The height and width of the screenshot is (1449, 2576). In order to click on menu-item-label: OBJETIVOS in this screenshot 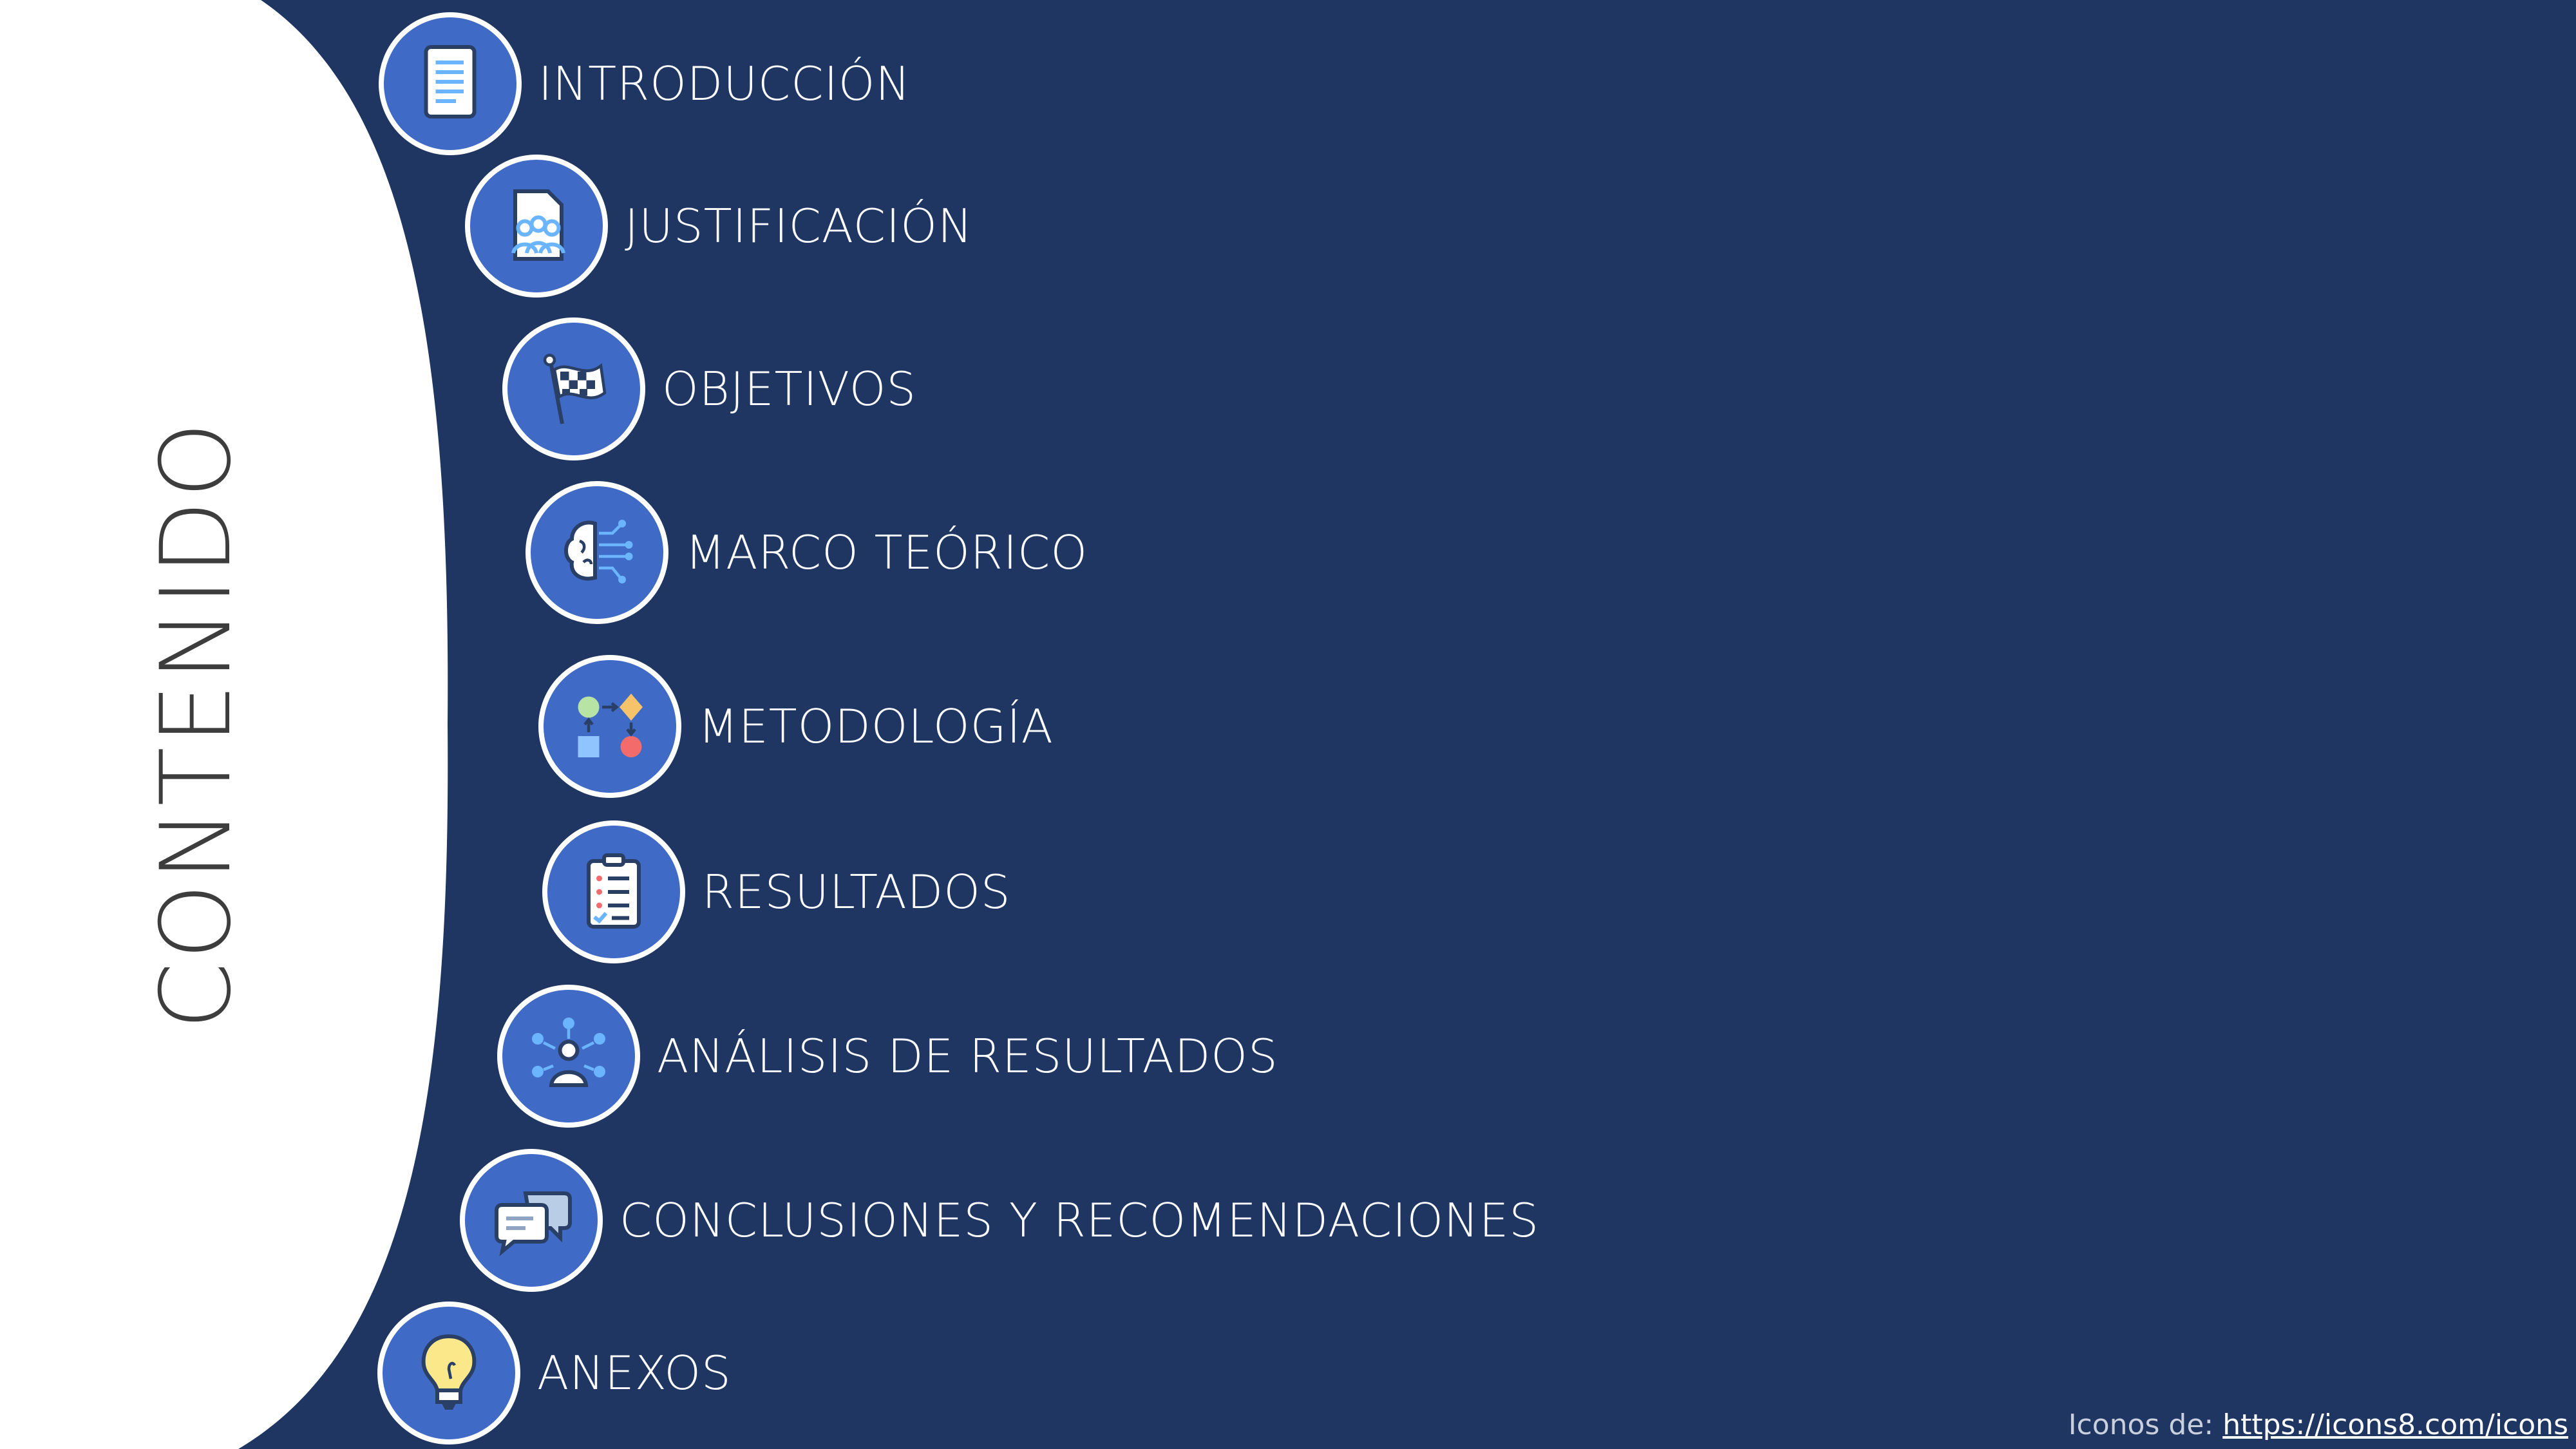, I will do `click(789, 389)`.